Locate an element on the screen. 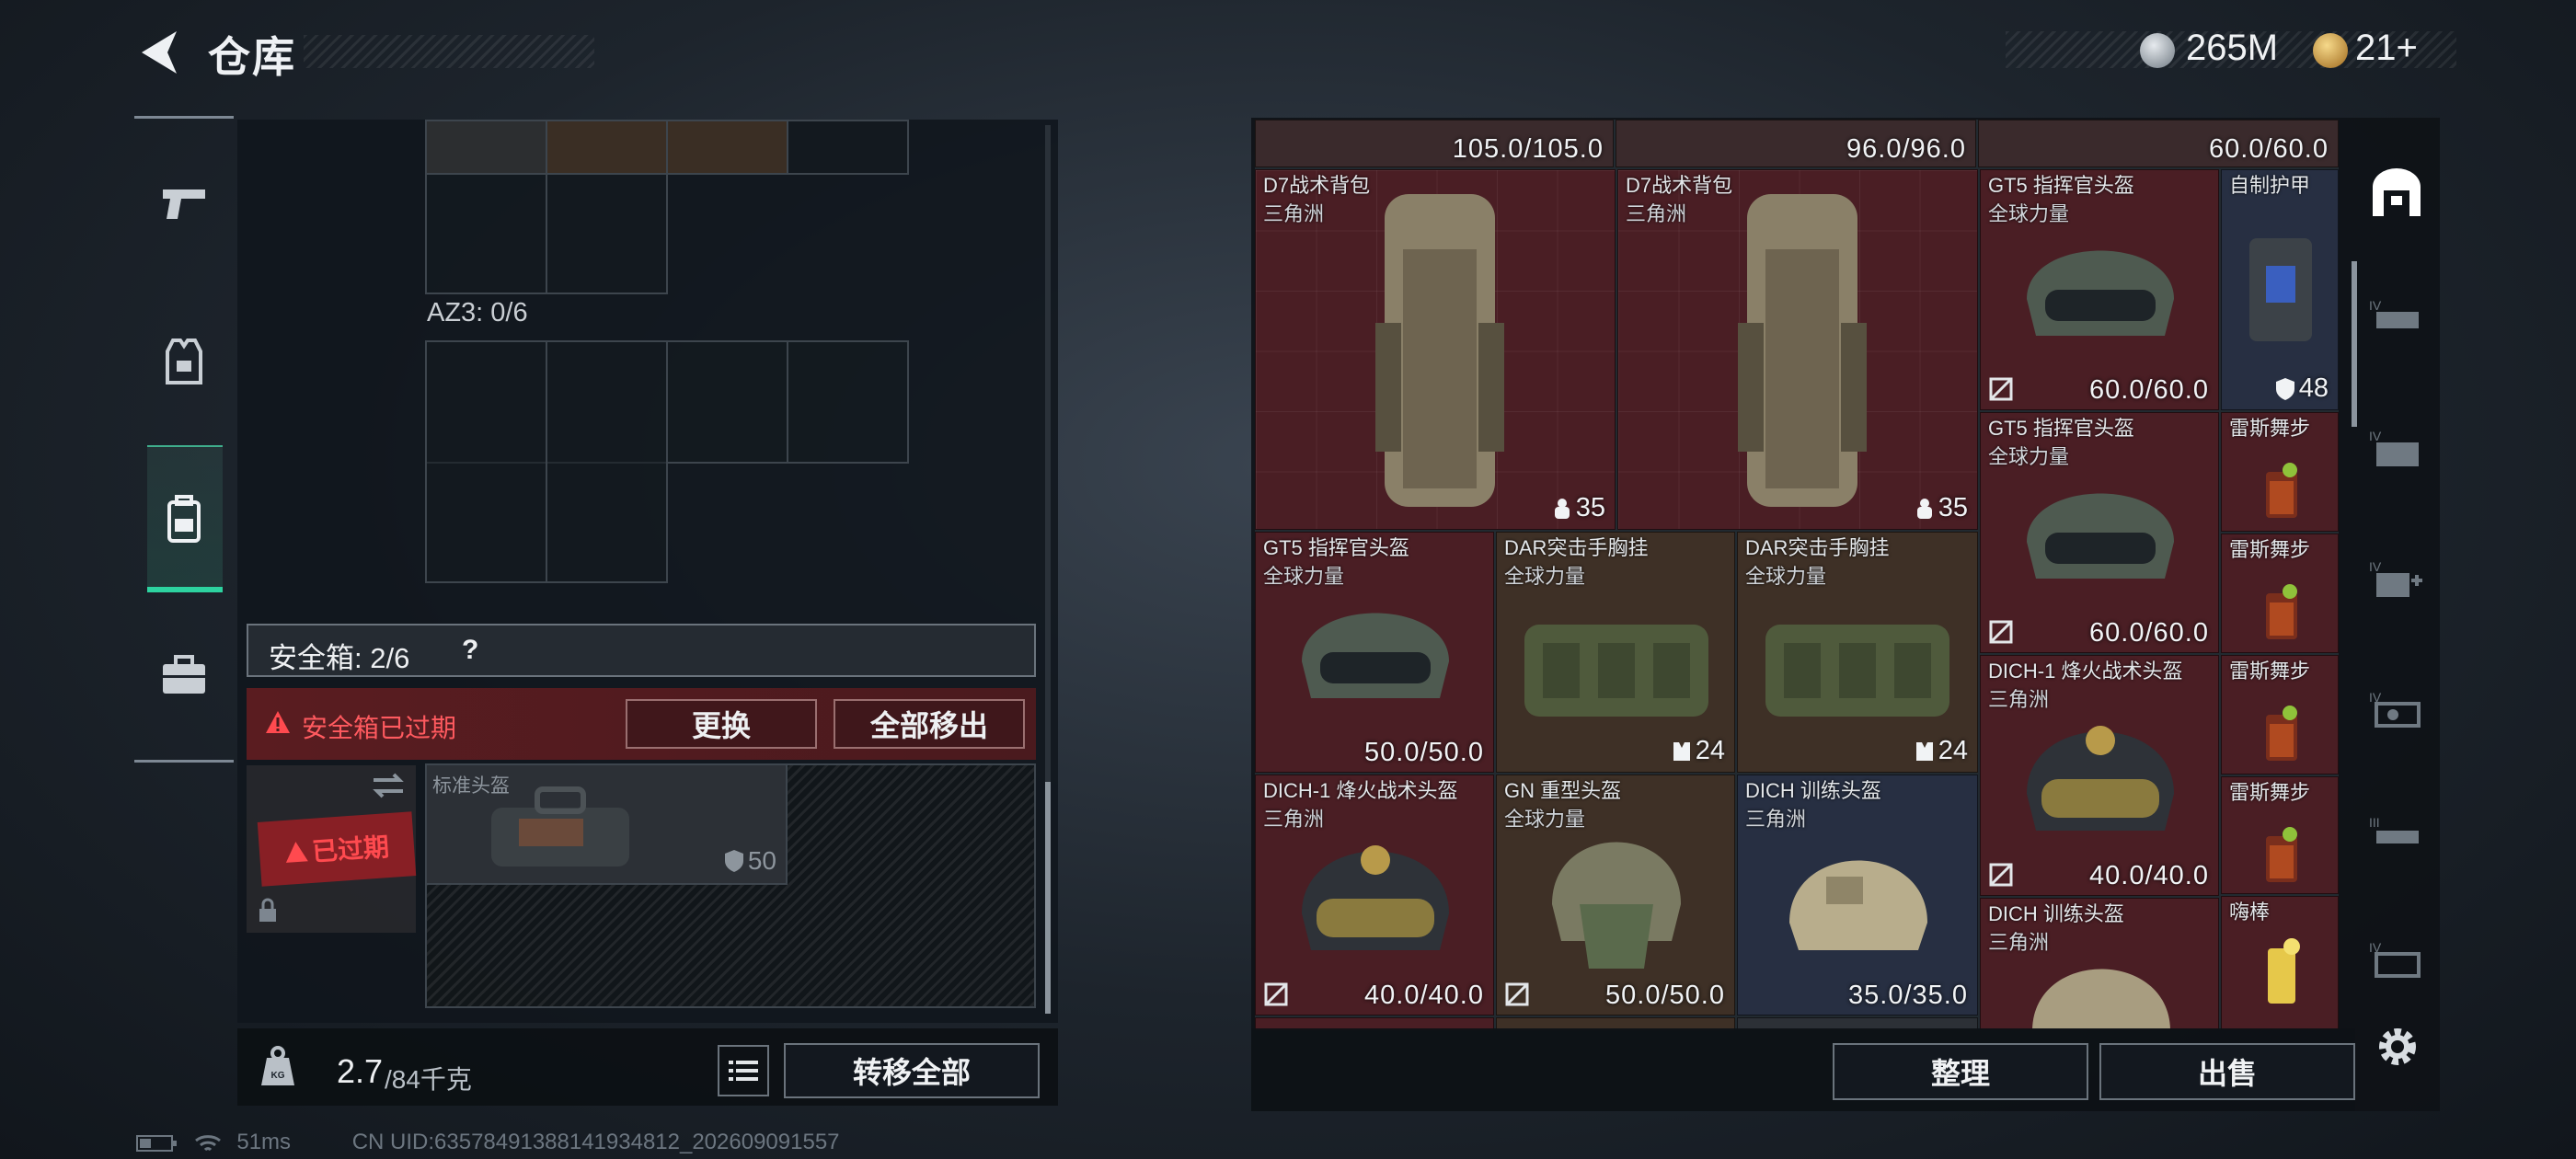 The image size is (2576, 1159). sort-button: 整理 is located at coordinates (1960, 1071).